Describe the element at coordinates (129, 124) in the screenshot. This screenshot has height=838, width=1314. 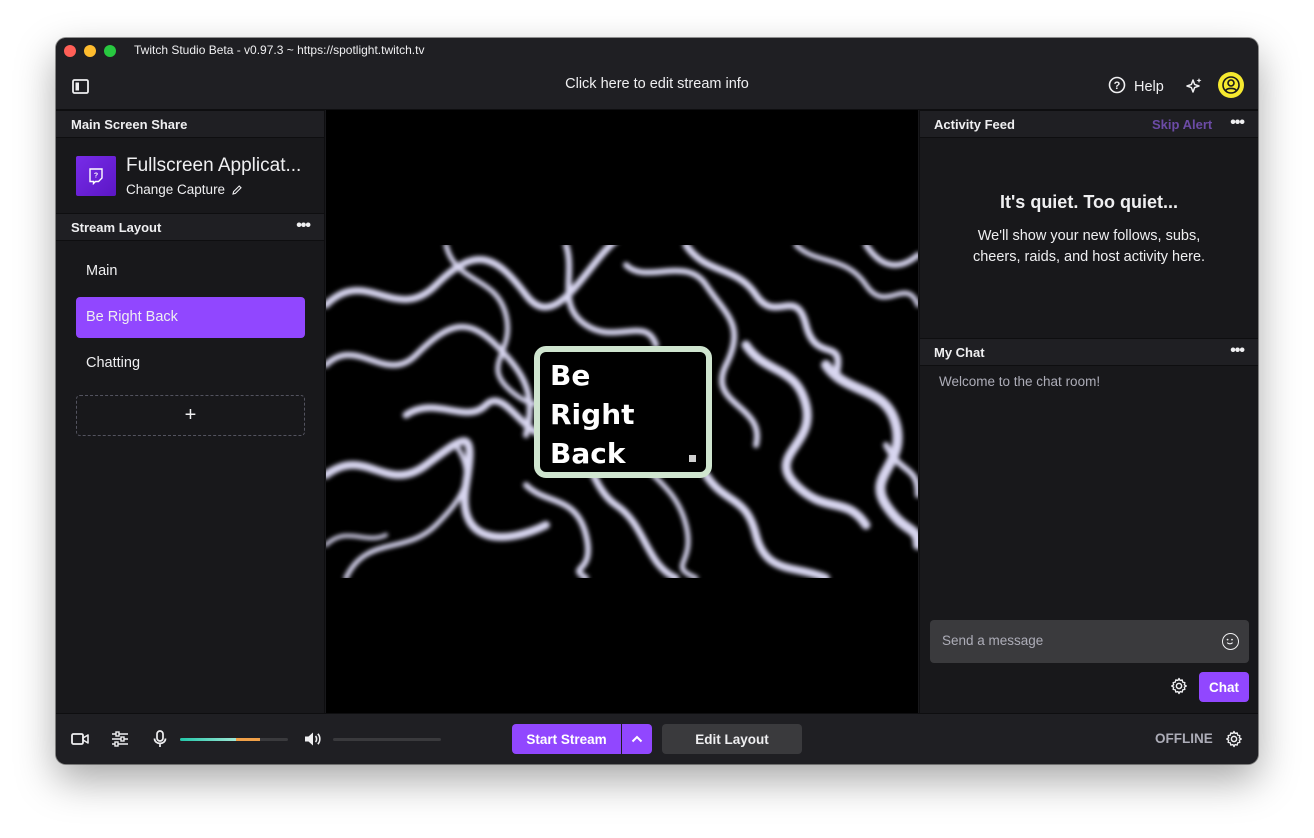
I see `screen-share-title: Main Screen Share` at that location.